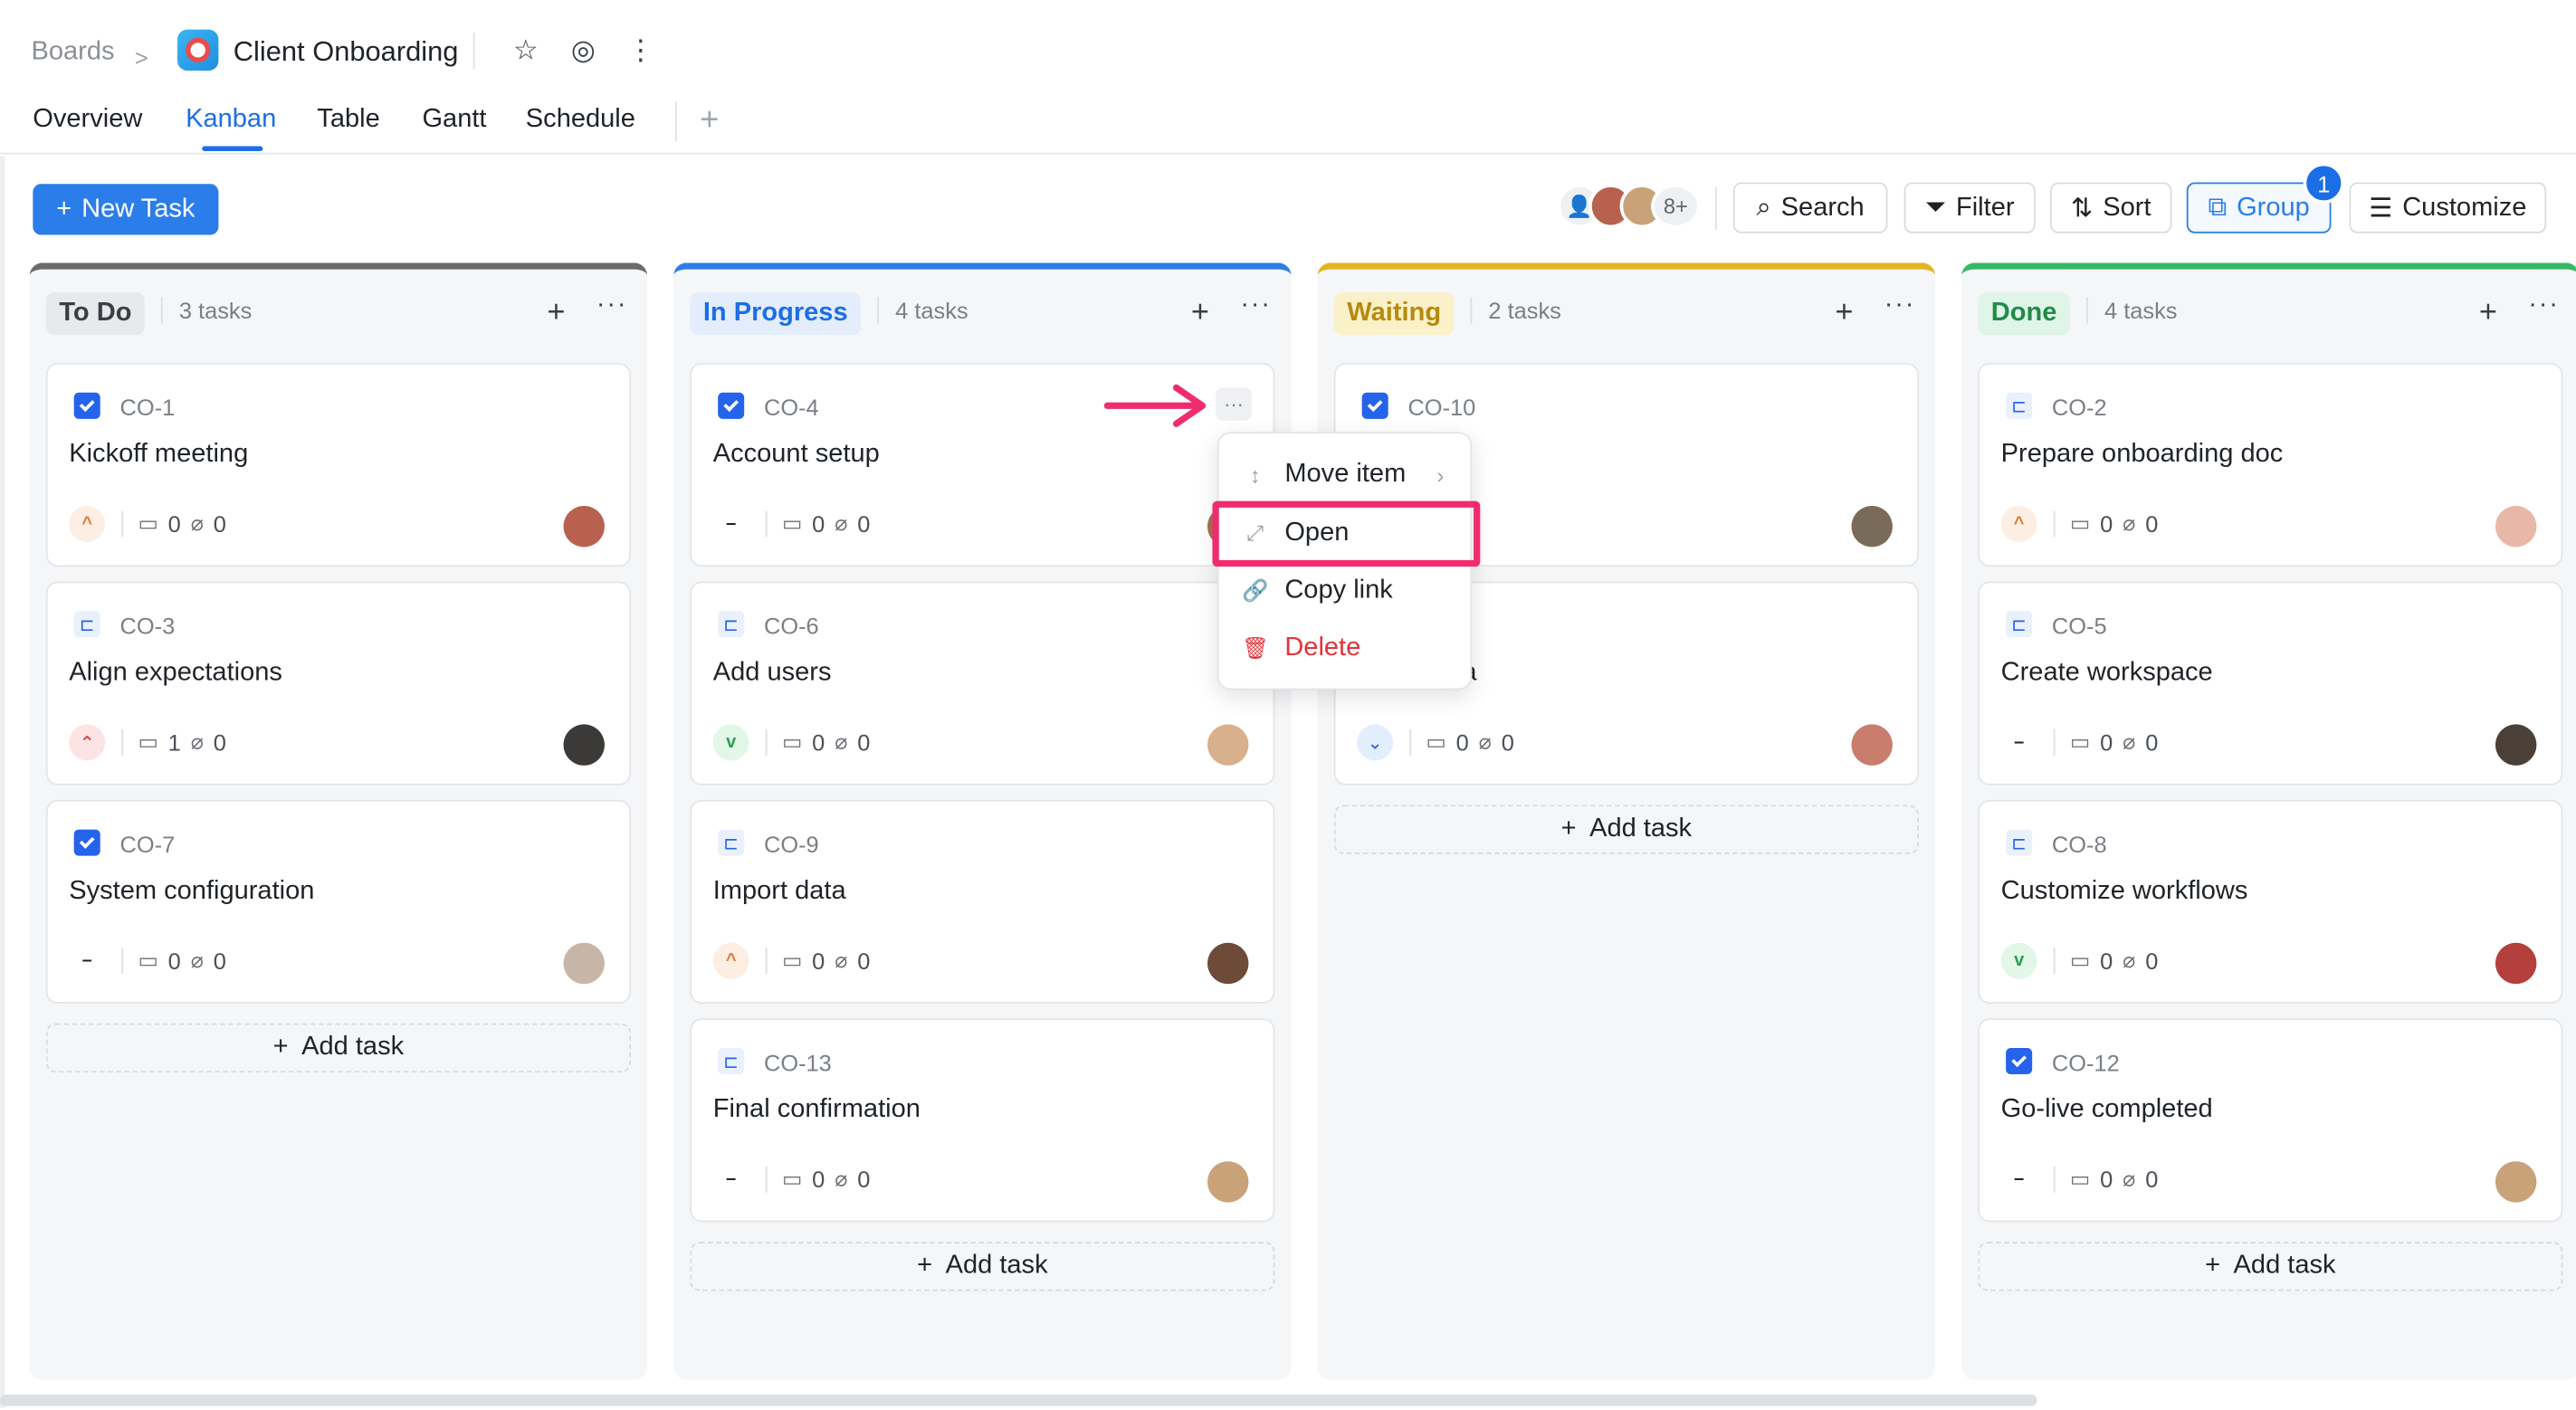 This screenshot has height=1410, width=2576. I want to click on new-task-button: + New Task, so click(126, 209).